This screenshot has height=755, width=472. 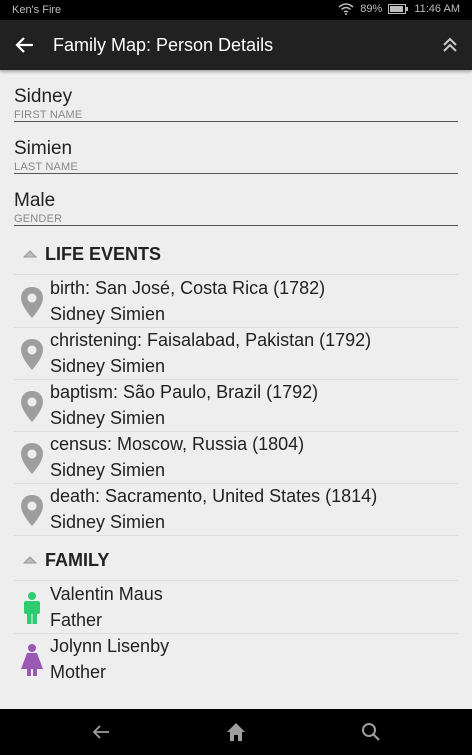 What do you see at coordinates (43, 148) in the screenshot?
I see `last-name-value: Simien` at bounding box center [43, 148].